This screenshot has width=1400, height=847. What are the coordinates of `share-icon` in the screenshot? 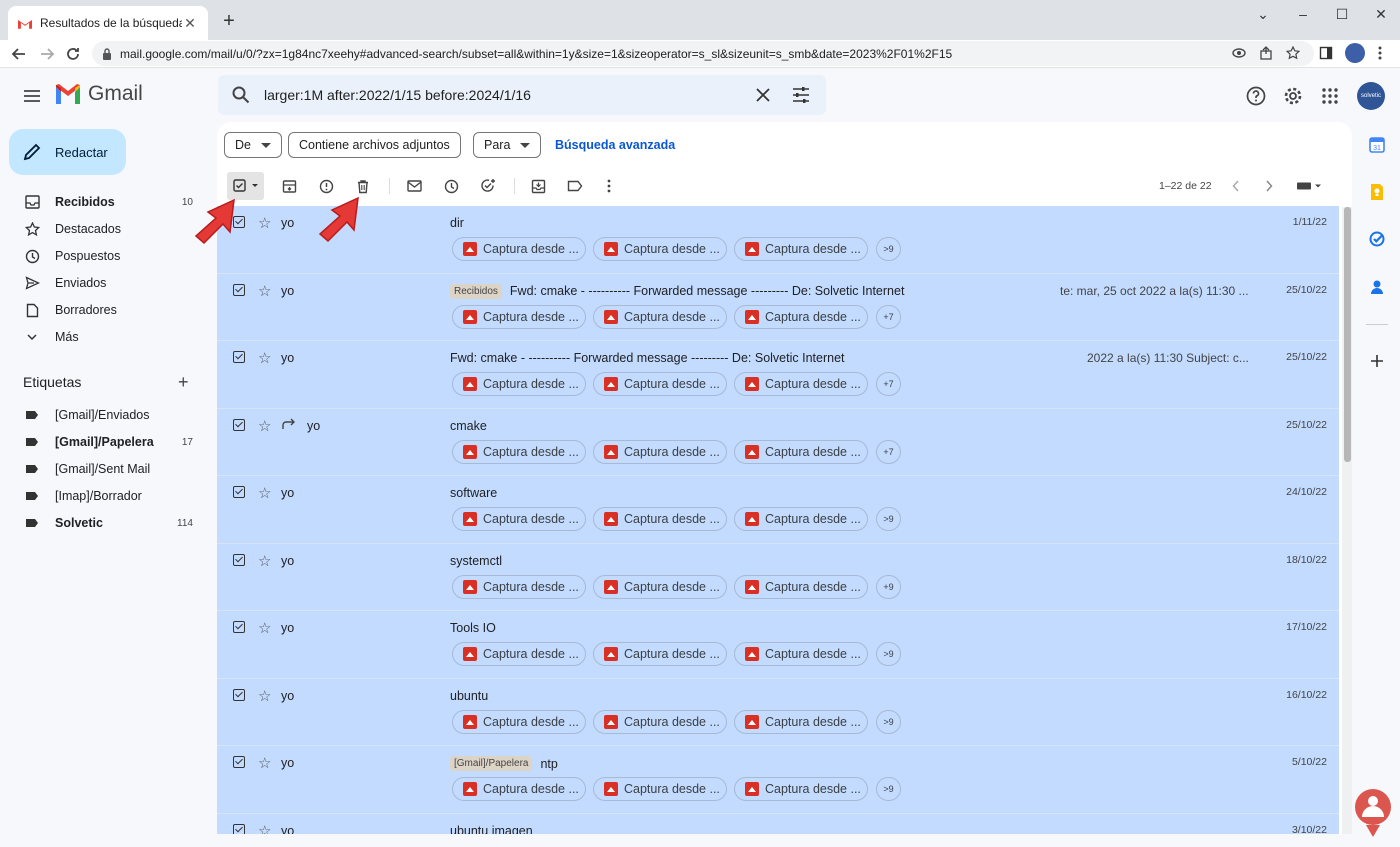 It's located at (1266, 53).